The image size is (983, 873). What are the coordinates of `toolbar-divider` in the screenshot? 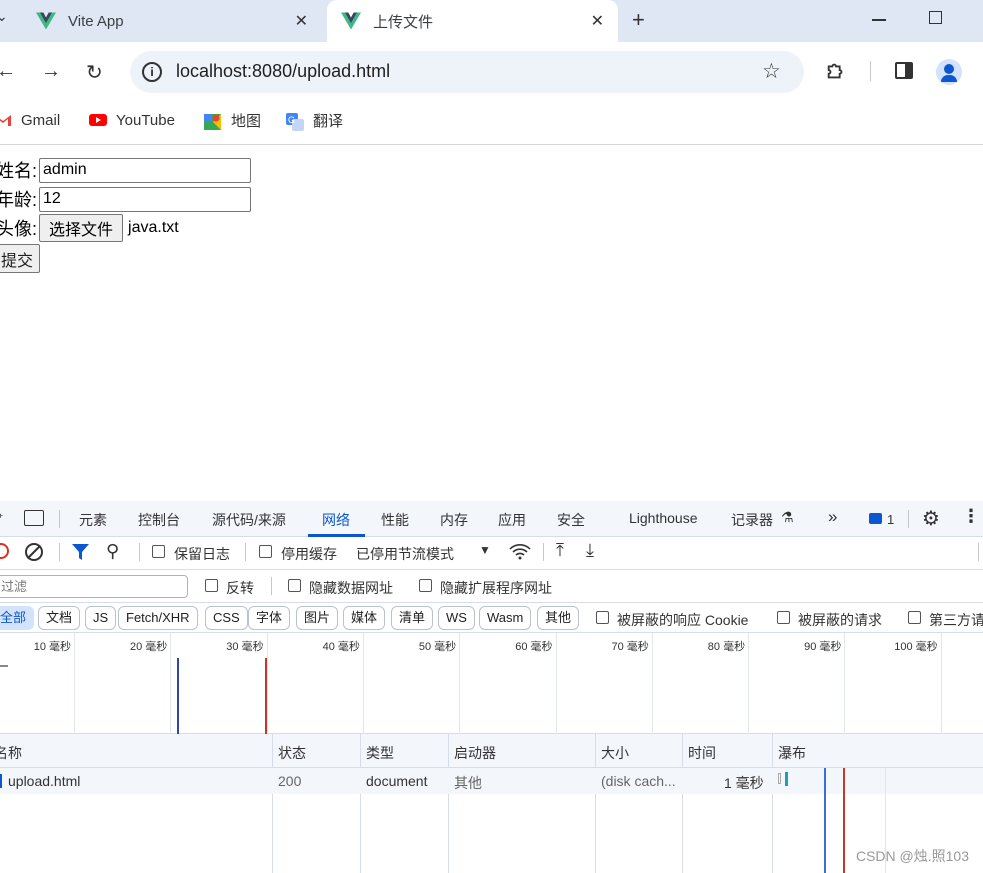 It's located at (978, 552).